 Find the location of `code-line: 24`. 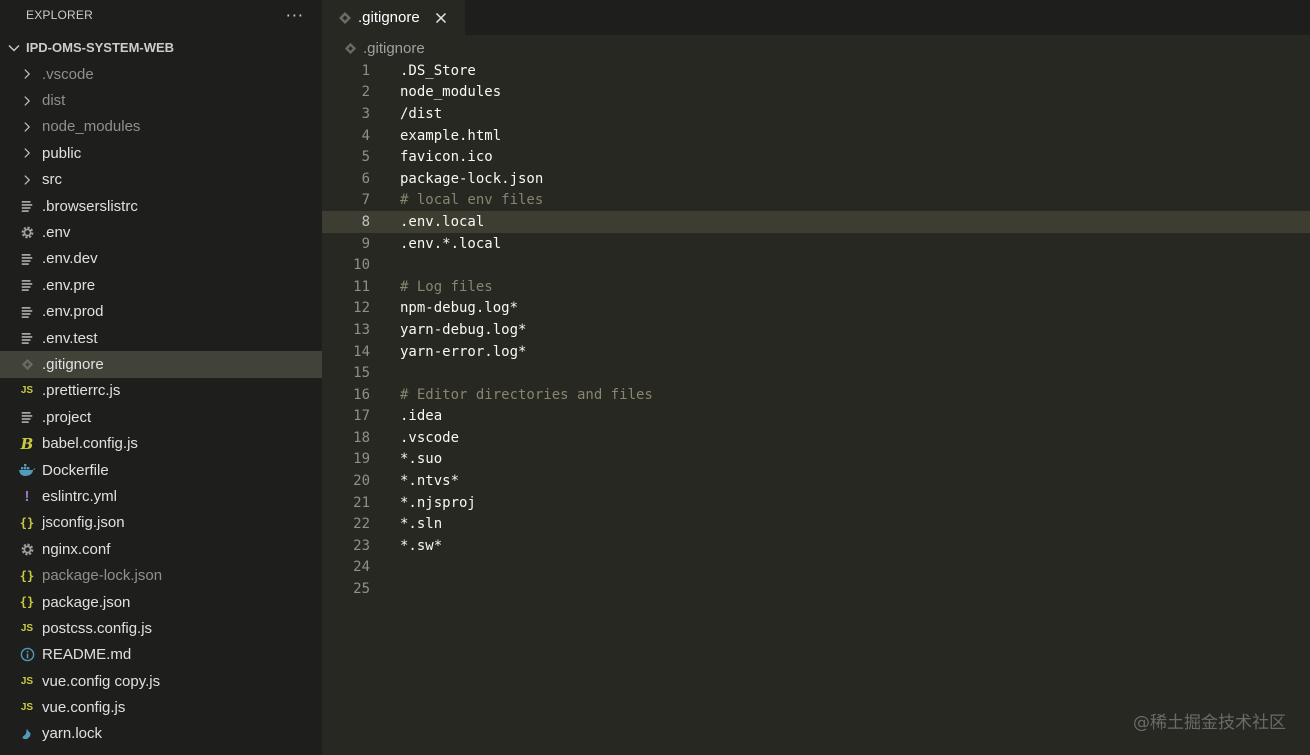

code-line: 24 is located at coordinates (816, 568).